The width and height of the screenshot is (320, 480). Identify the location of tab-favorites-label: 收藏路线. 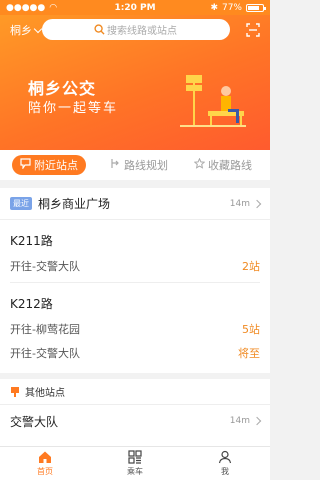
(230, 165).